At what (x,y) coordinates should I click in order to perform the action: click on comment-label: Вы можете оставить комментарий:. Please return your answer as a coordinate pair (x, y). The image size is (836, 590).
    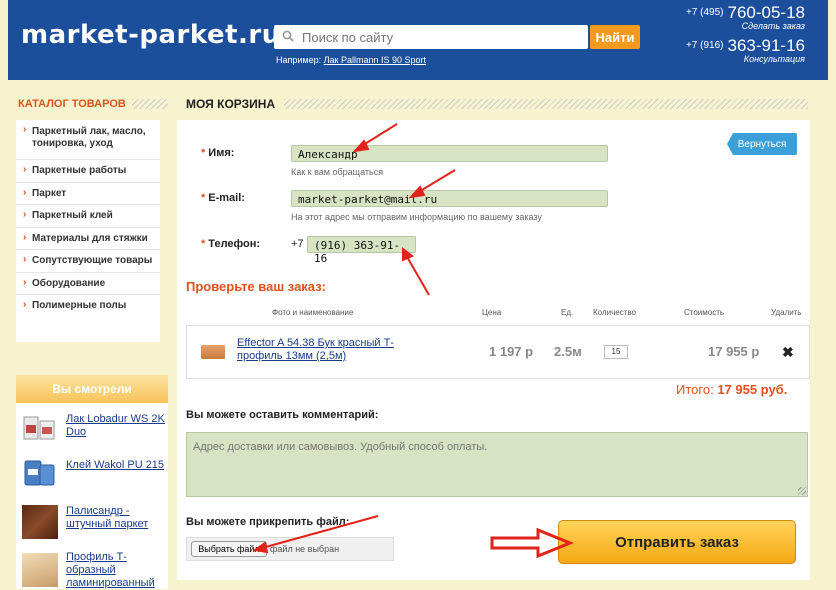
    Looking at the image, I should click on (282, 415).